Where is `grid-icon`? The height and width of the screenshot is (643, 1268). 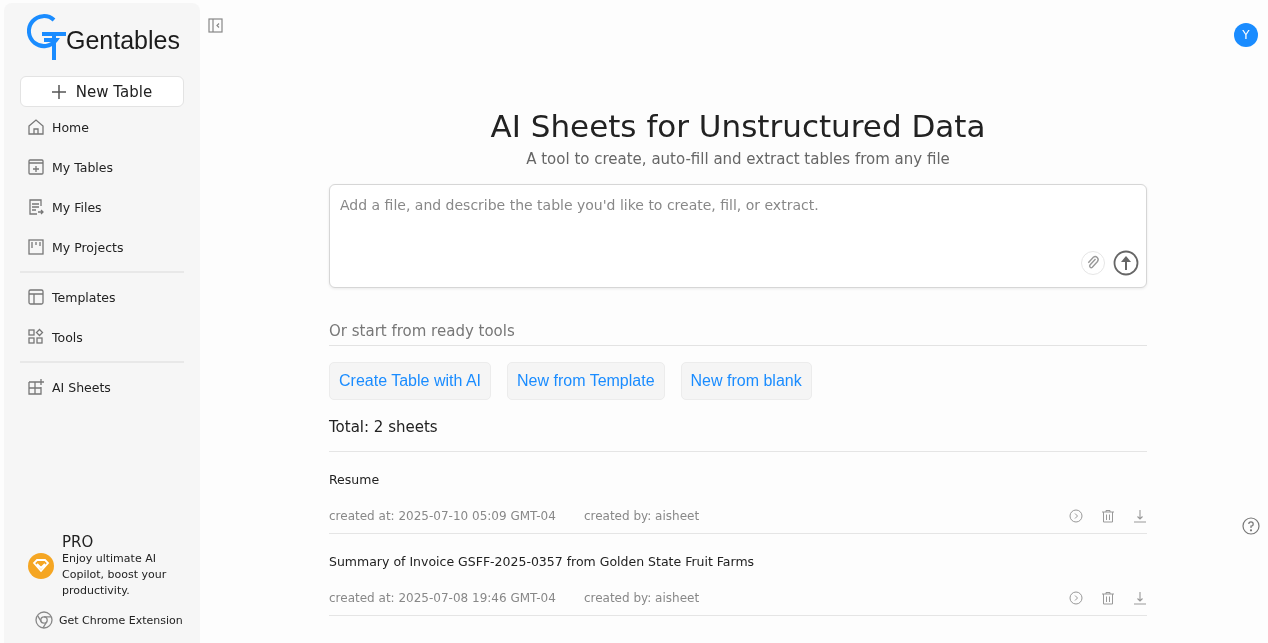 grid-icon is located at coordinates (36, 337).